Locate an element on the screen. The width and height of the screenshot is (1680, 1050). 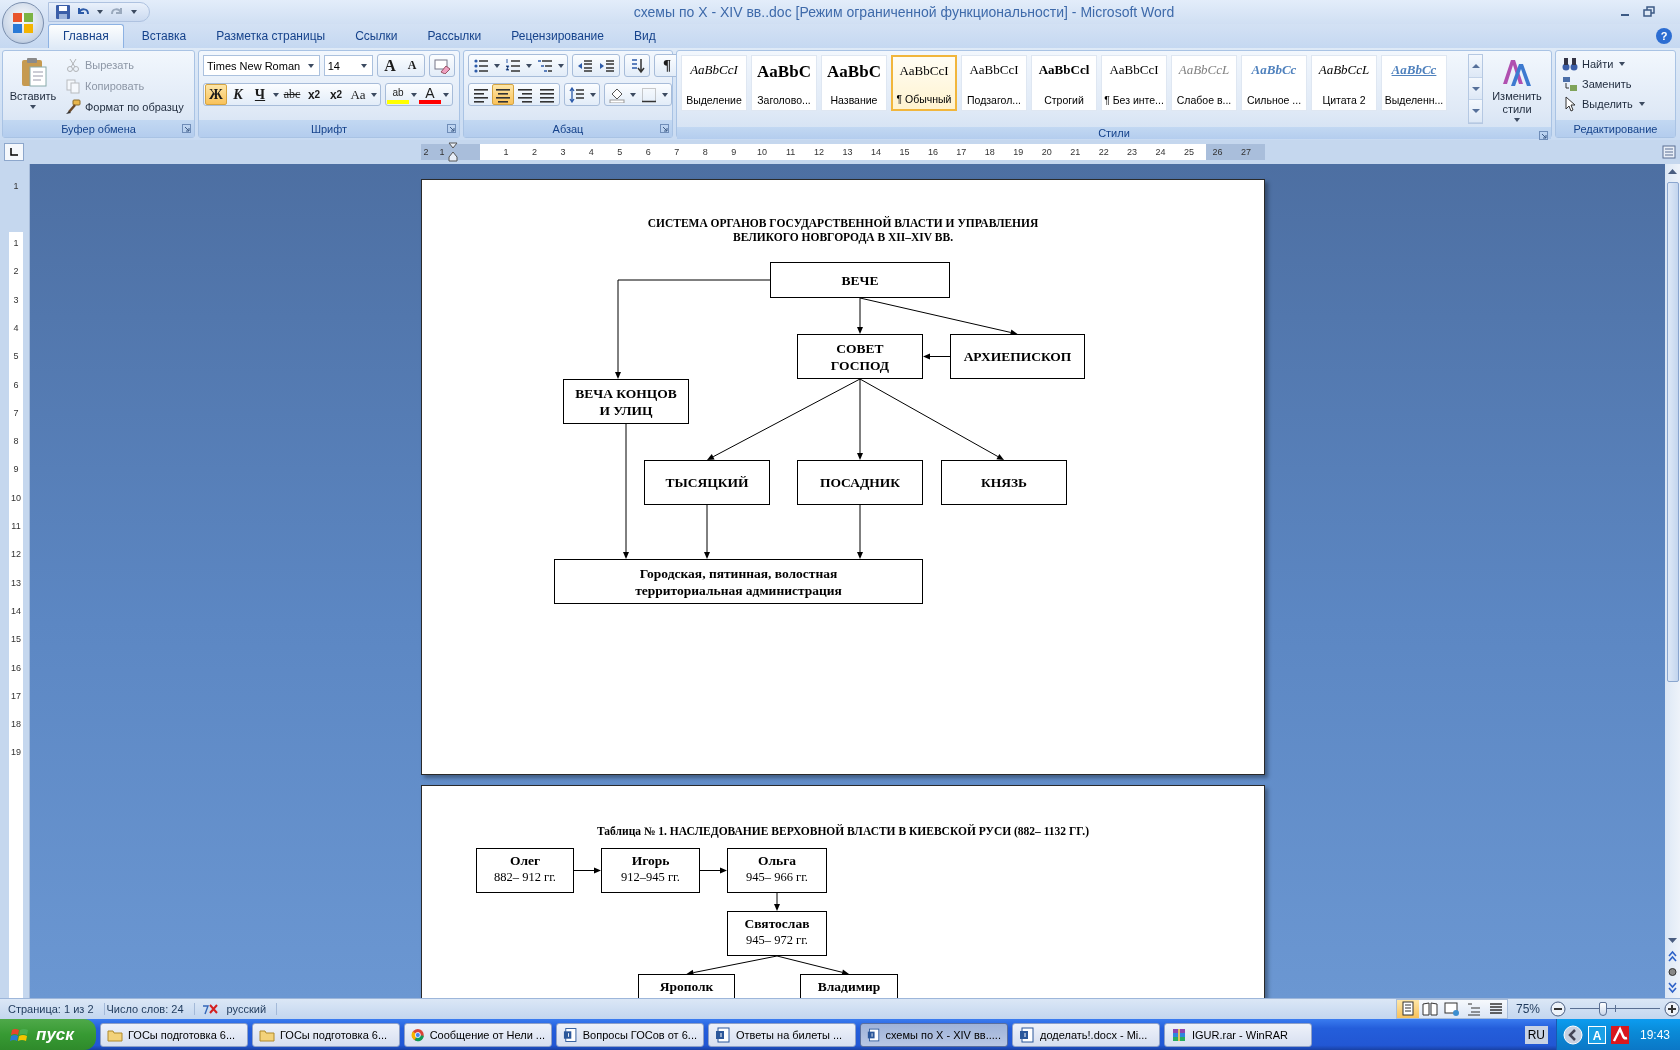
restore-icon is located at coordinates (1649, 12).